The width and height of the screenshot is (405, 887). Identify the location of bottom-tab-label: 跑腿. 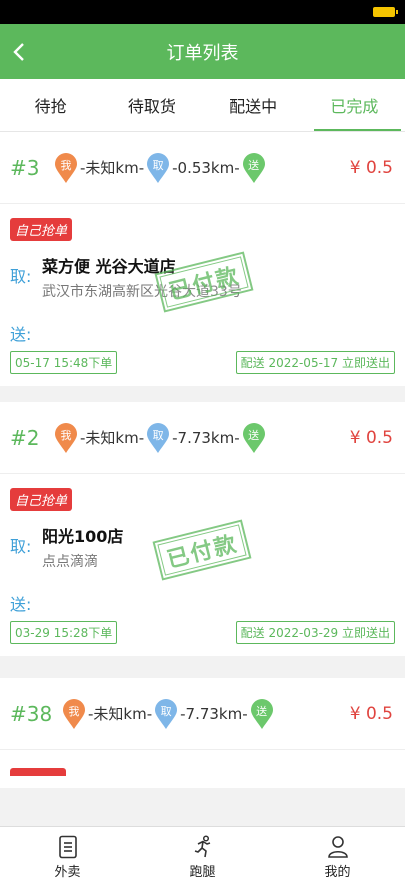
(202, 872).